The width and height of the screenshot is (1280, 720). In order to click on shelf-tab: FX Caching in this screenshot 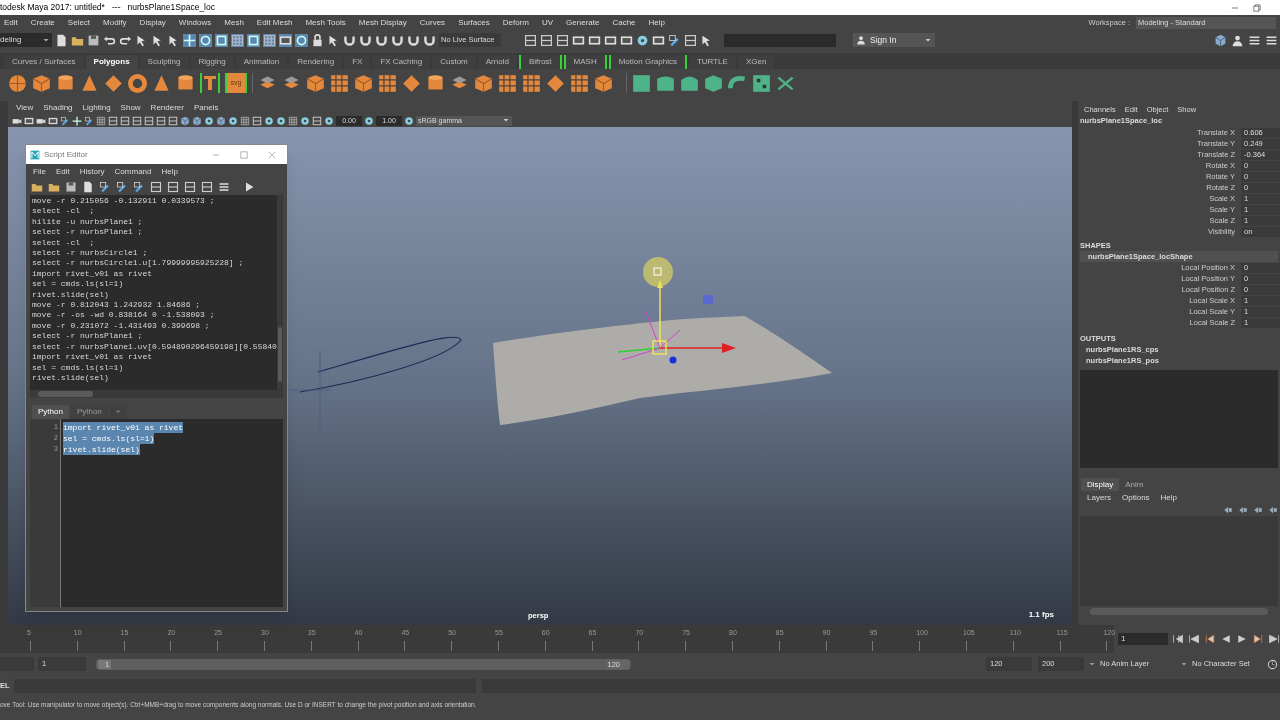, I will do `click(401, 62)`.